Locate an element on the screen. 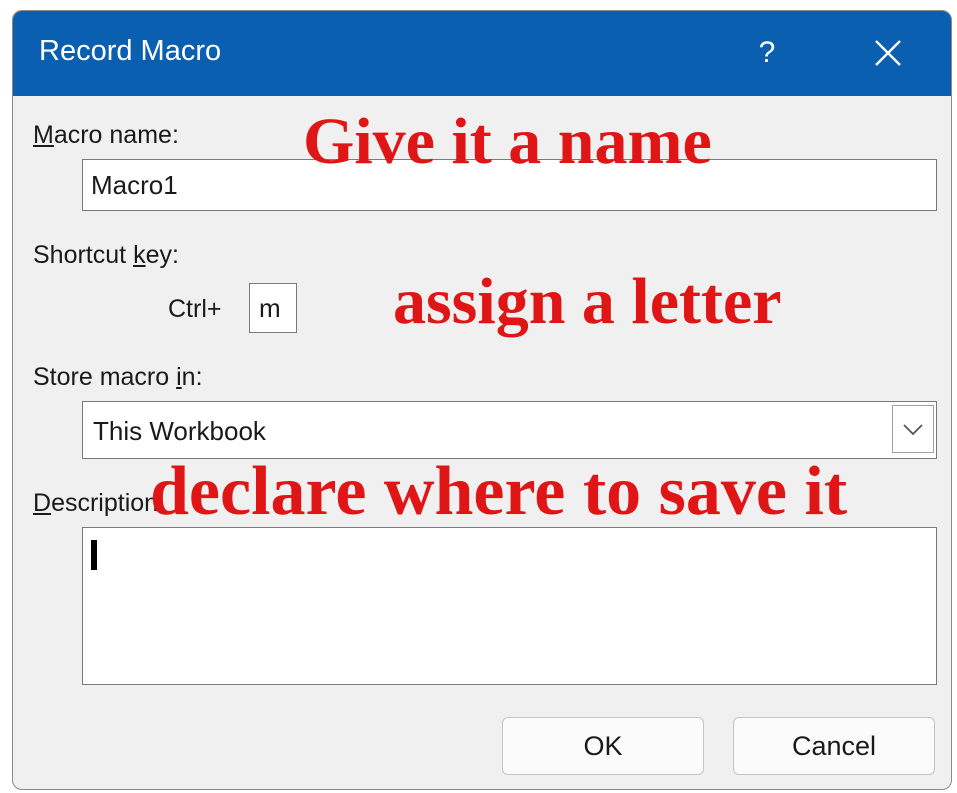 The width and height of the screenshot is (957, 793). shortcut-key-field is located at coordinates (273, 308).